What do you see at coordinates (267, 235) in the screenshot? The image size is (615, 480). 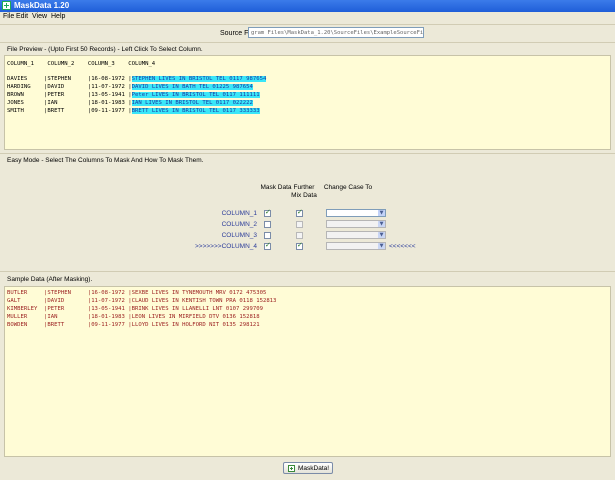 I see `column-3-mask-checkbox` at bounding box center [267, 235].